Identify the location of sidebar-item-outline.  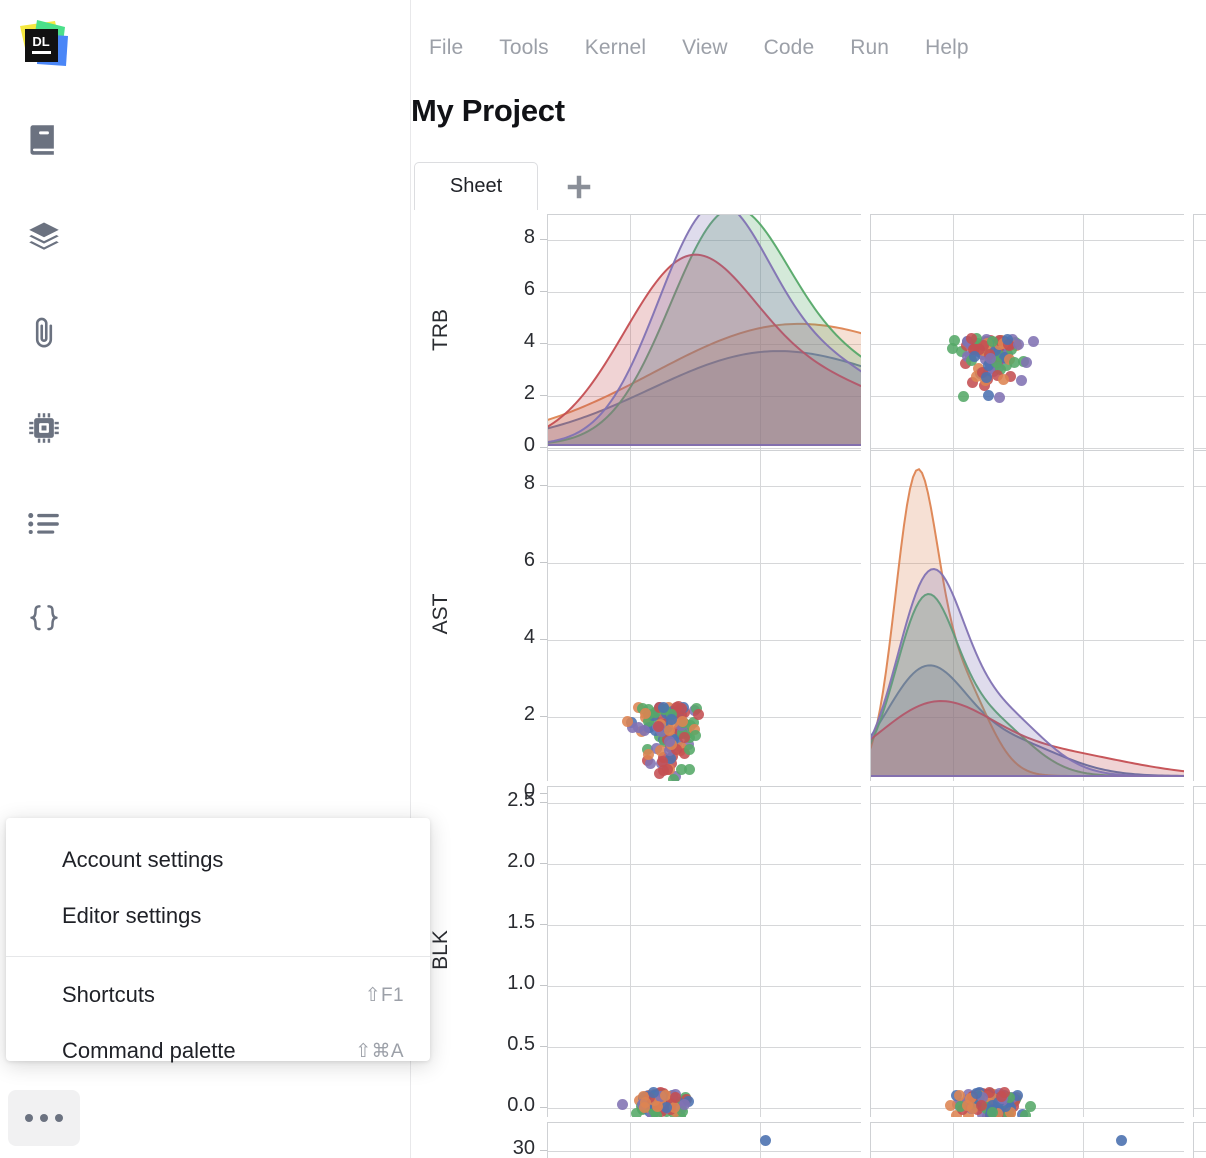
(44, 524).